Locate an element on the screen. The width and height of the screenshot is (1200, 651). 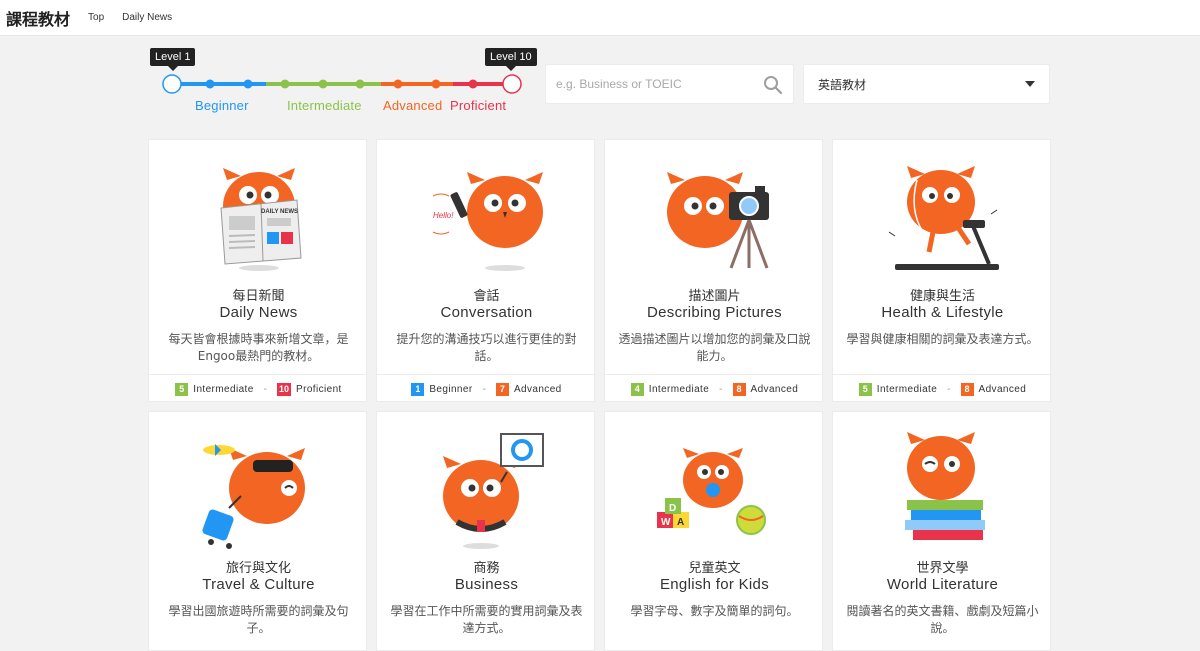
course-description: 提升您的溝通技巧以進行更佳的對話。 is located at coordinates (486, 347).